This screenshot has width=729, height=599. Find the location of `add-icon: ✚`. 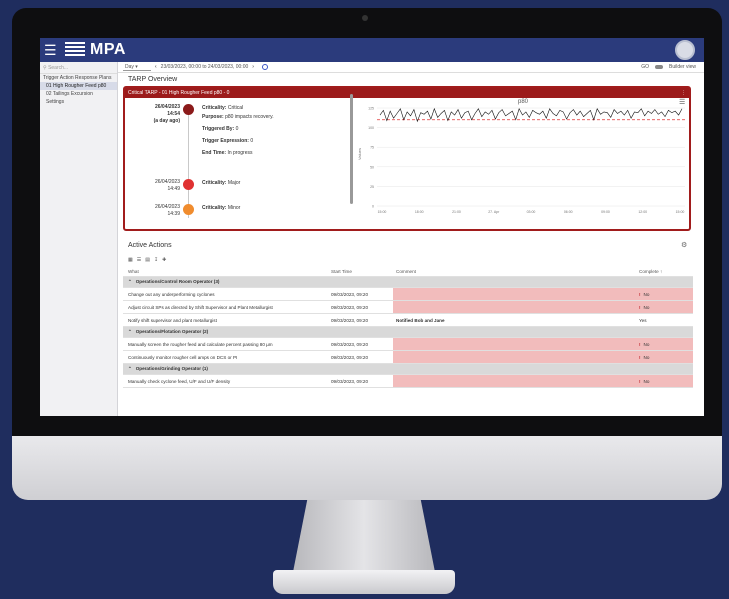

add-icon: ✚ is located at coordinates (164, 260).